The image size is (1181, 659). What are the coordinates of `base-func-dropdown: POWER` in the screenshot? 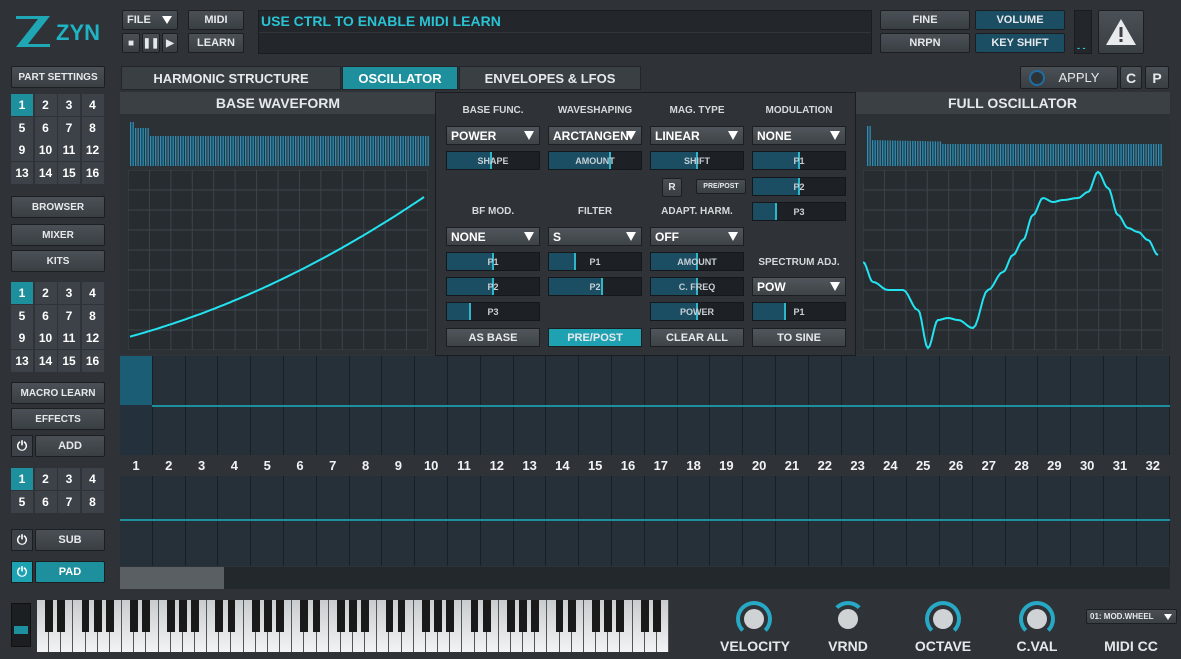 It's located at (493, 135).